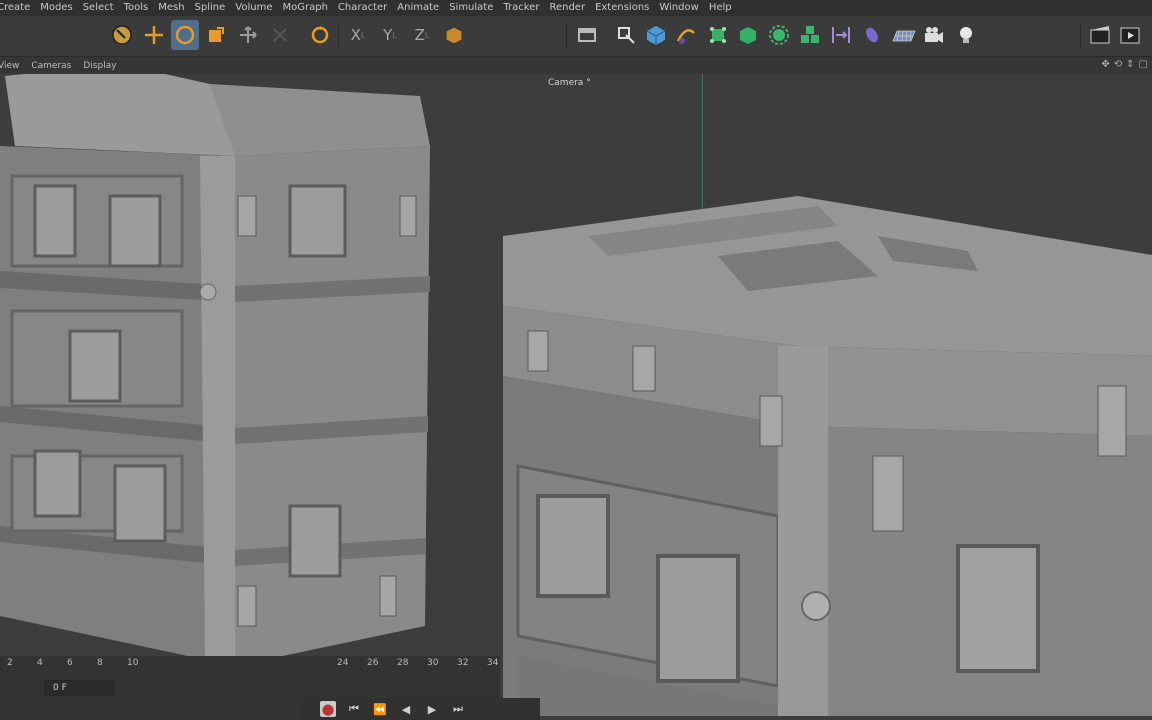 The width and height of the screenshot is (1152, 720). What do you see at coordinates (521, 8) in the screenshot?
I see `menu-item-tracker: Tracker` at bounding box center [521, 8].